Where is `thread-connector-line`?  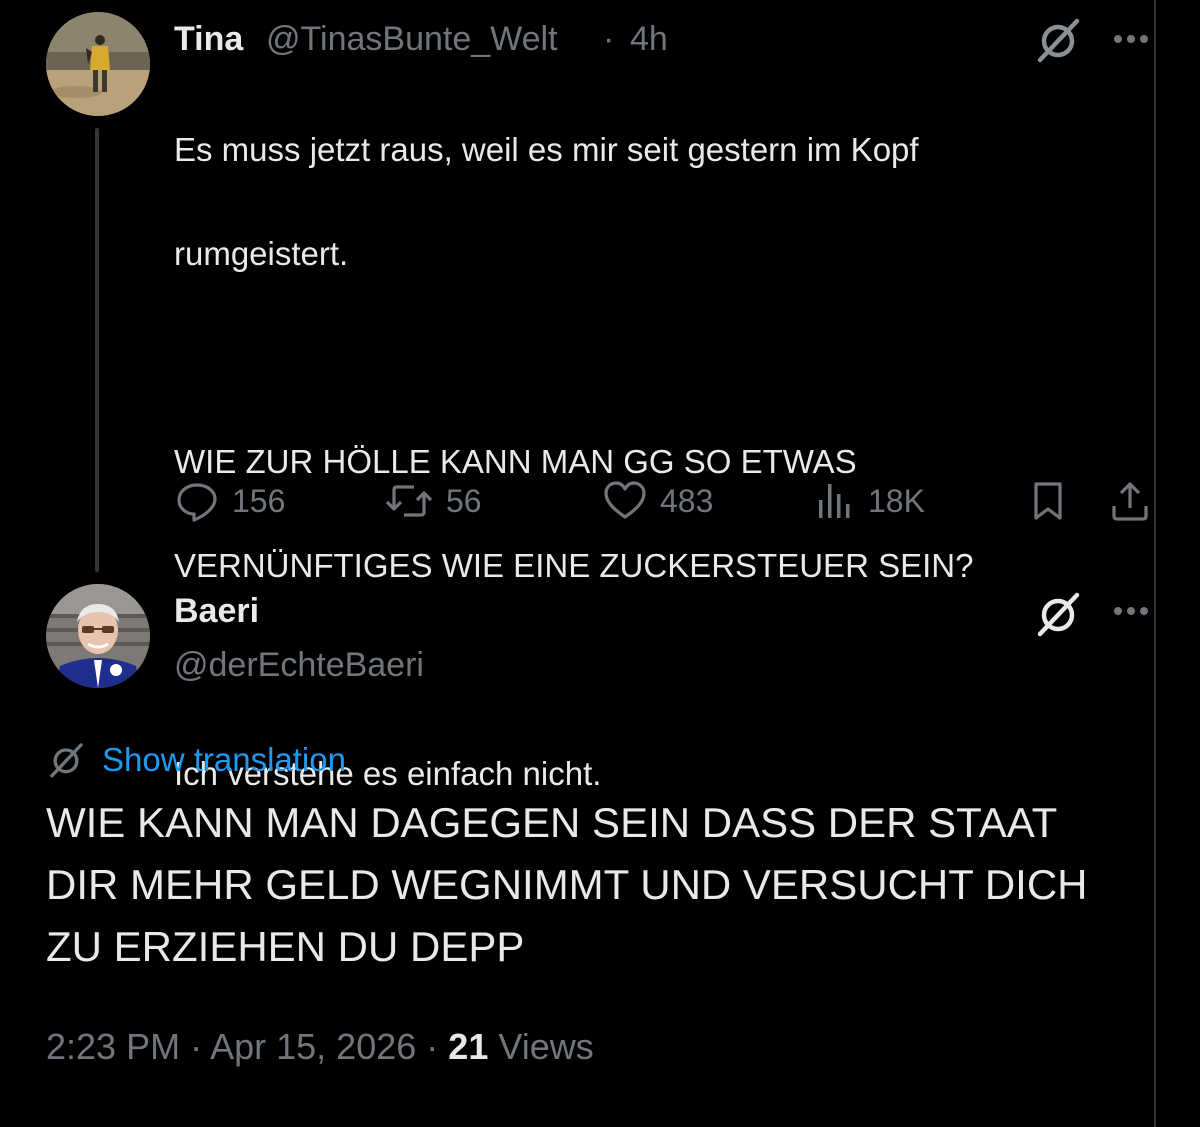 thread-connector-line is located at coordinates (97, 350).